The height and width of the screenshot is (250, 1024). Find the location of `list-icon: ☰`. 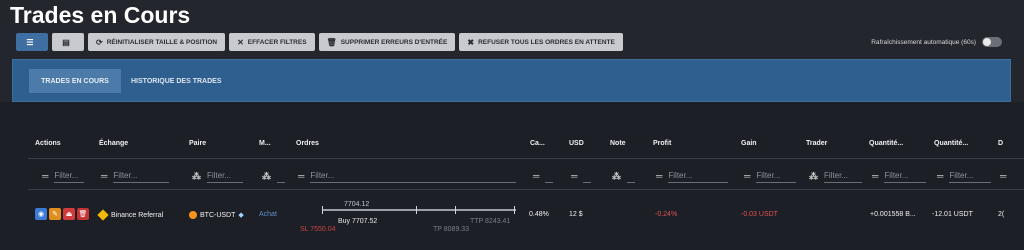

list-icon: ☰ is located at coordinates (30, 42).